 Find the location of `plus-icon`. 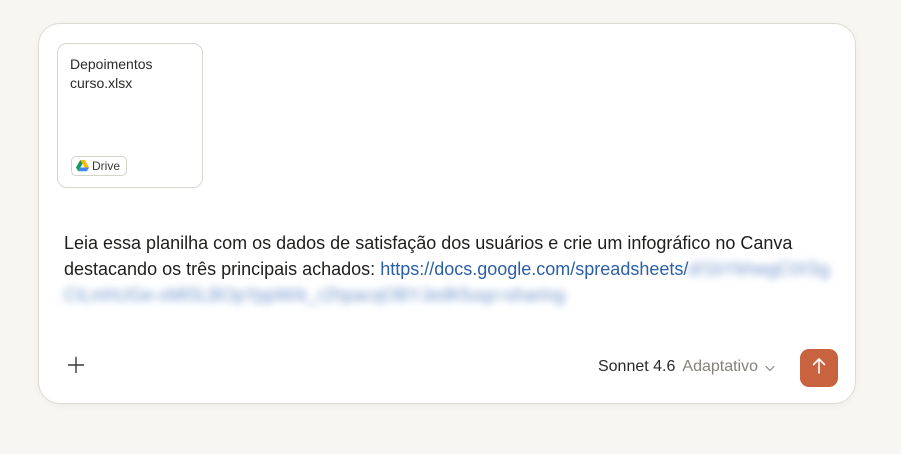

plus-icon is located at coordinates (76, 367).